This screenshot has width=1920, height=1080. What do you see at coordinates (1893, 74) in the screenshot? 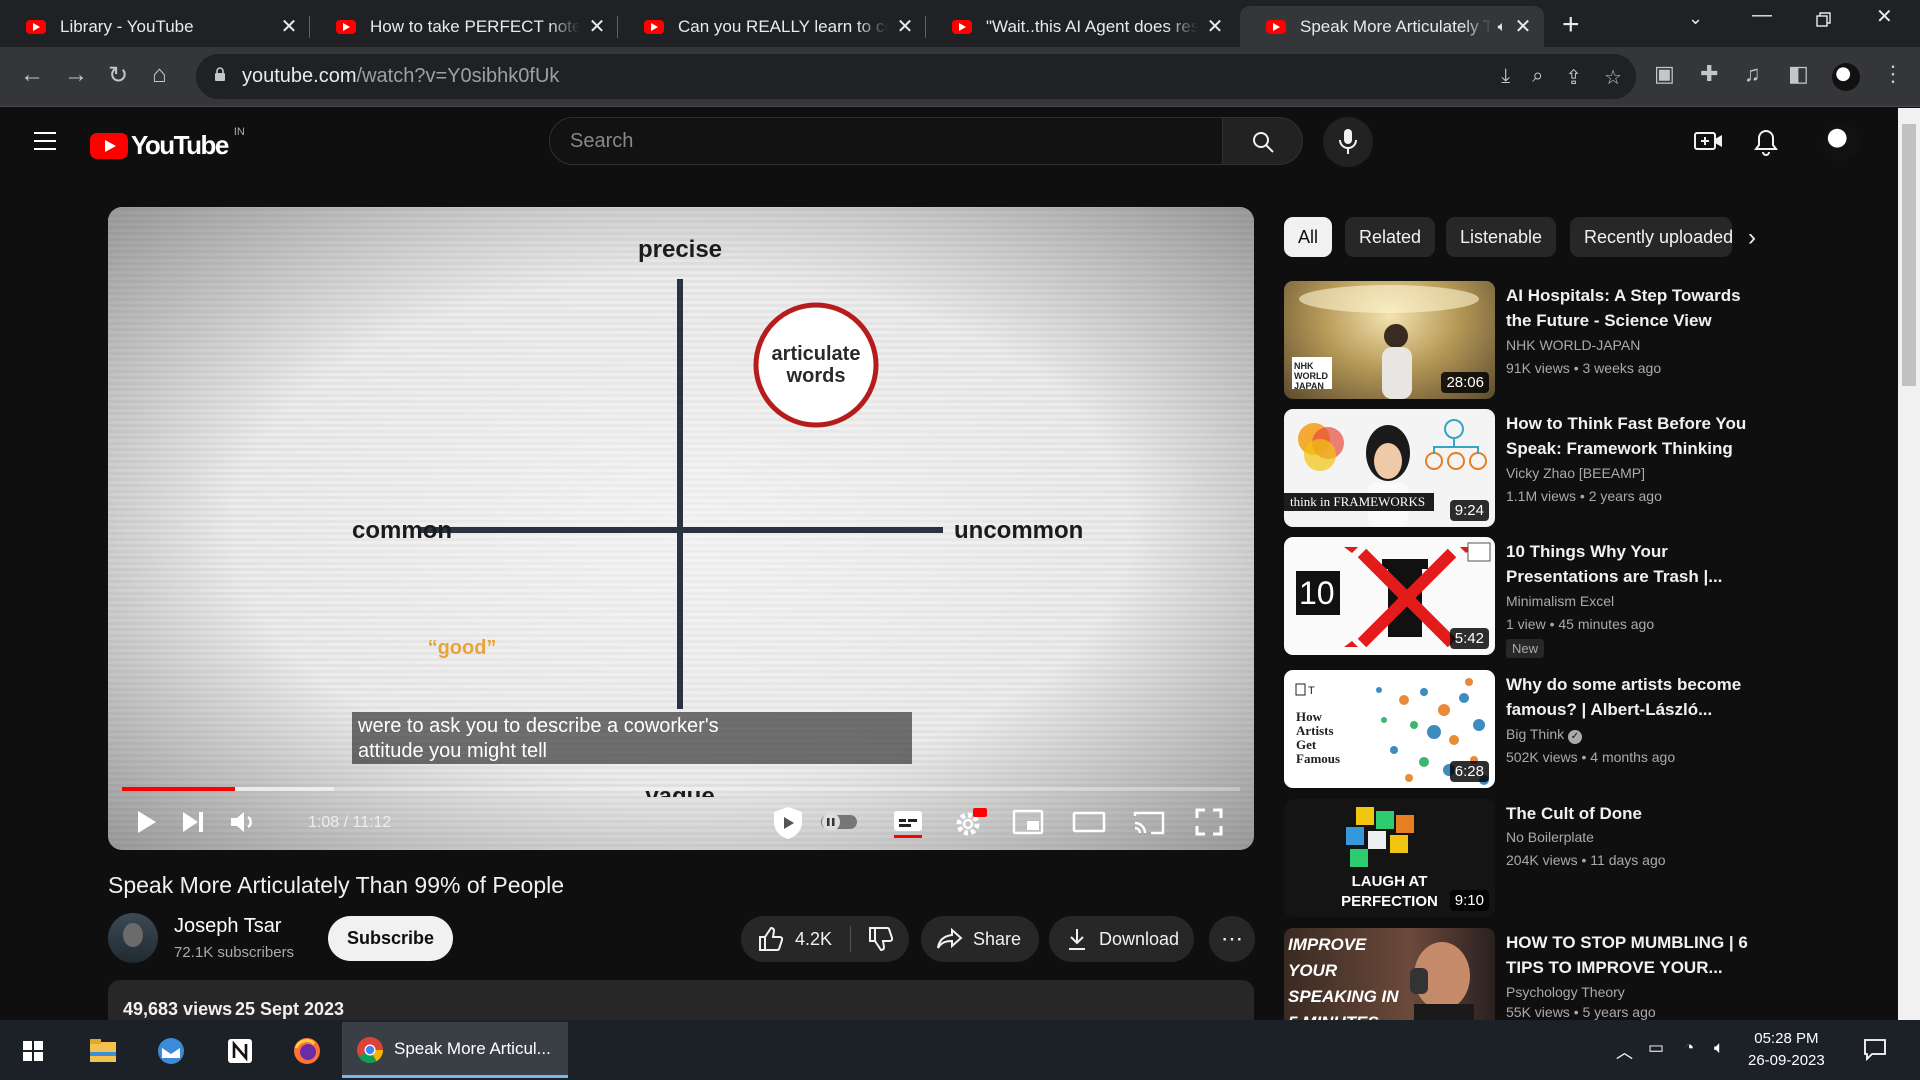
I see `browser-menu-icon: ⋮` at bounding box center [1893, 74].